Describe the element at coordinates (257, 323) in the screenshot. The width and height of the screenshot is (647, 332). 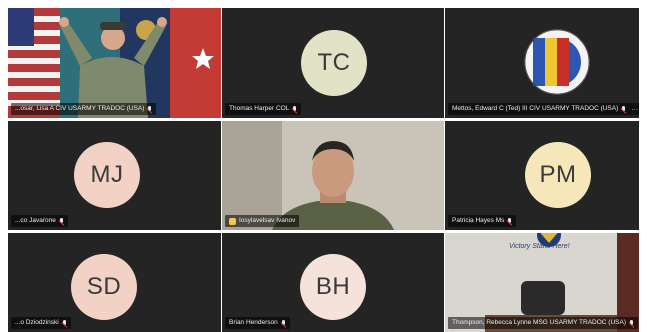
I see `participant-name-label: Brian Henderson` at that location.